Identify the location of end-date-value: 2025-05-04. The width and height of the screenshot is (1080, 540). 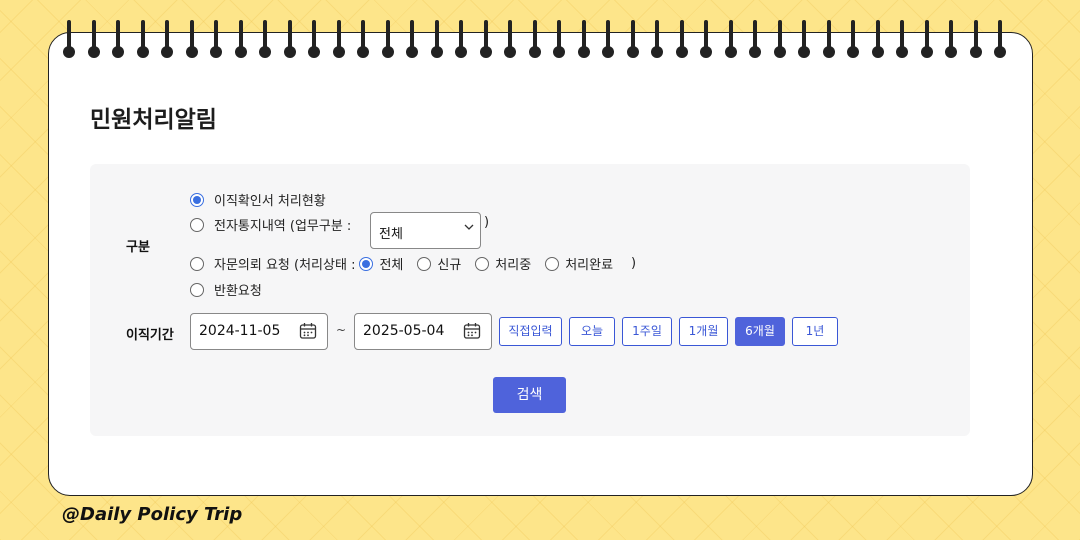
(404, 331).